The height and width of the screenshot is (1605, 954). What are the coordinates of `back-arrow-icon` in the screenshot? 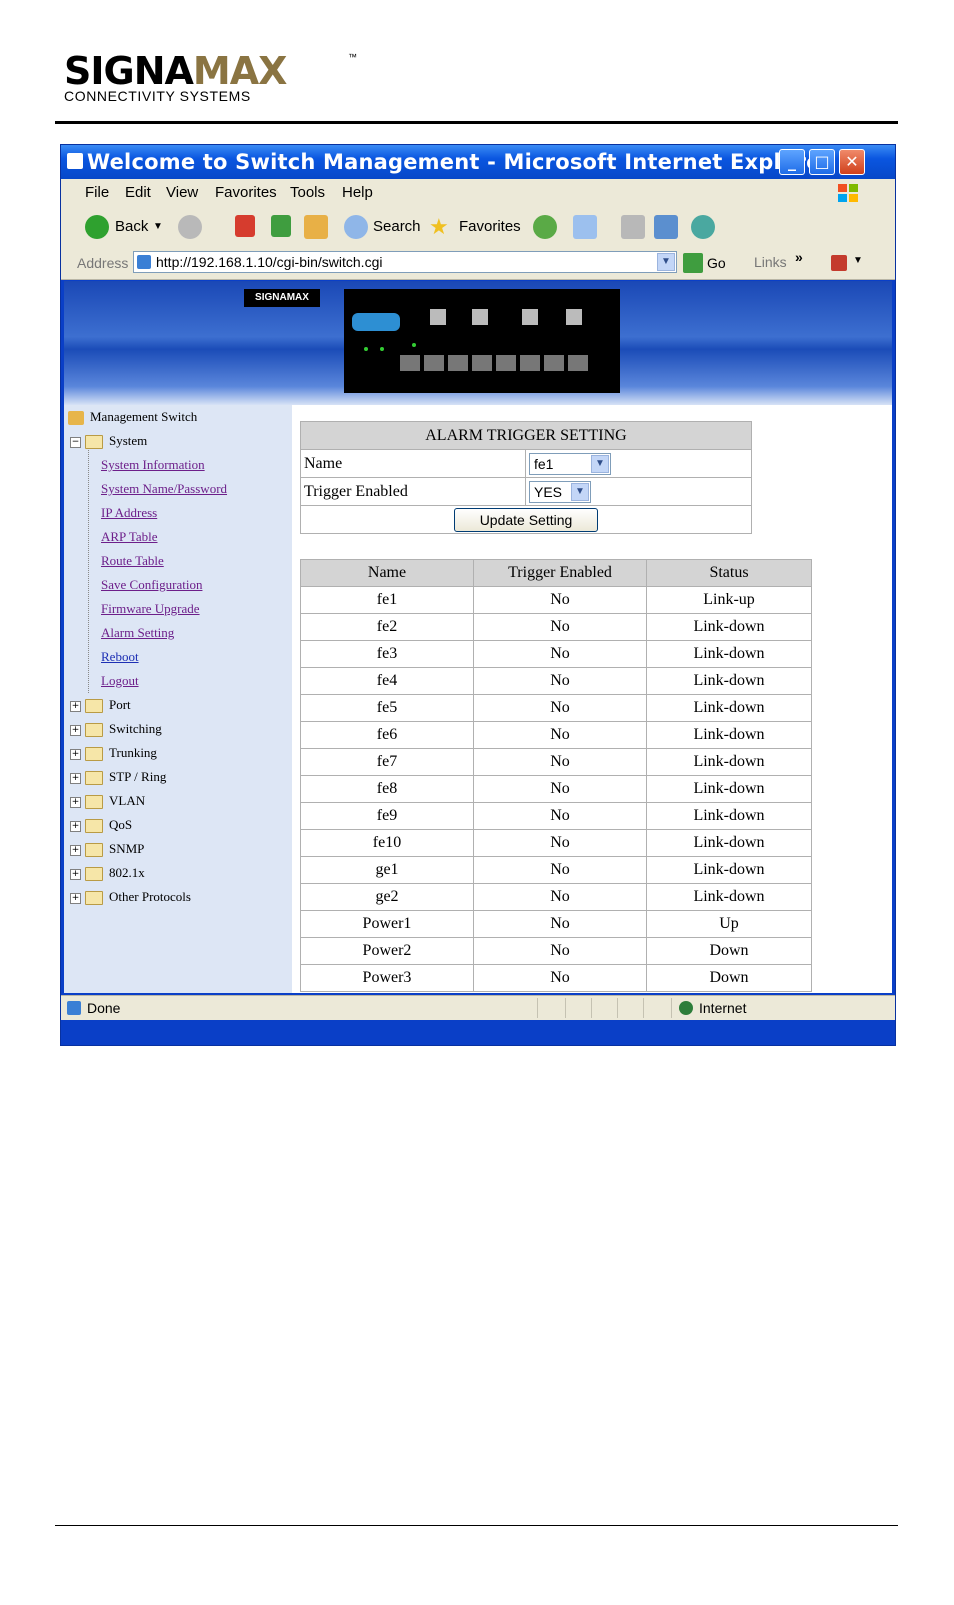 It's located at (97, 227).